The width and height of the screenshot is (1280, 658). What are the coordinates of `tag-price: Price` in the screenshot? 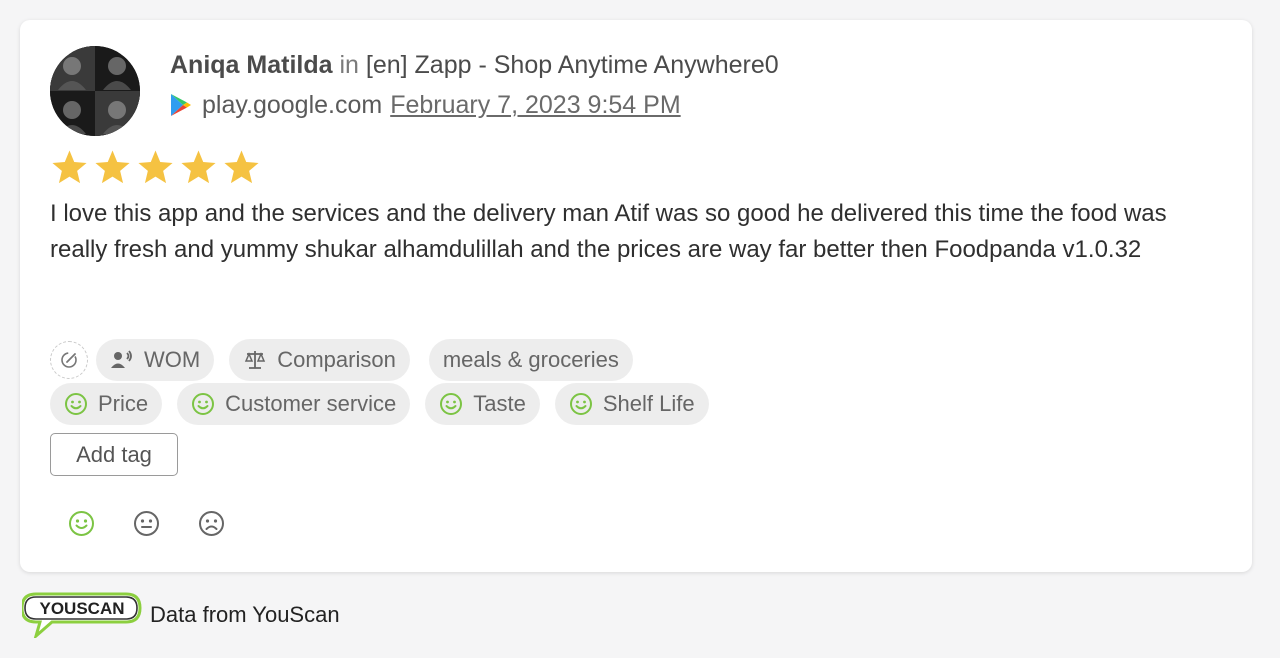 It's located at (106, 404).